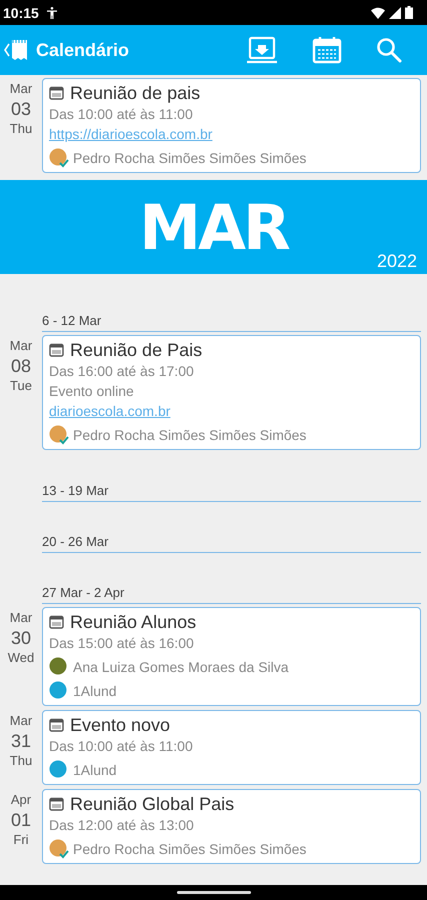 The image size is (427, 900). Describe the element at coordinates (409, 12) in the screenshot. I see `battery-icon` at that location.